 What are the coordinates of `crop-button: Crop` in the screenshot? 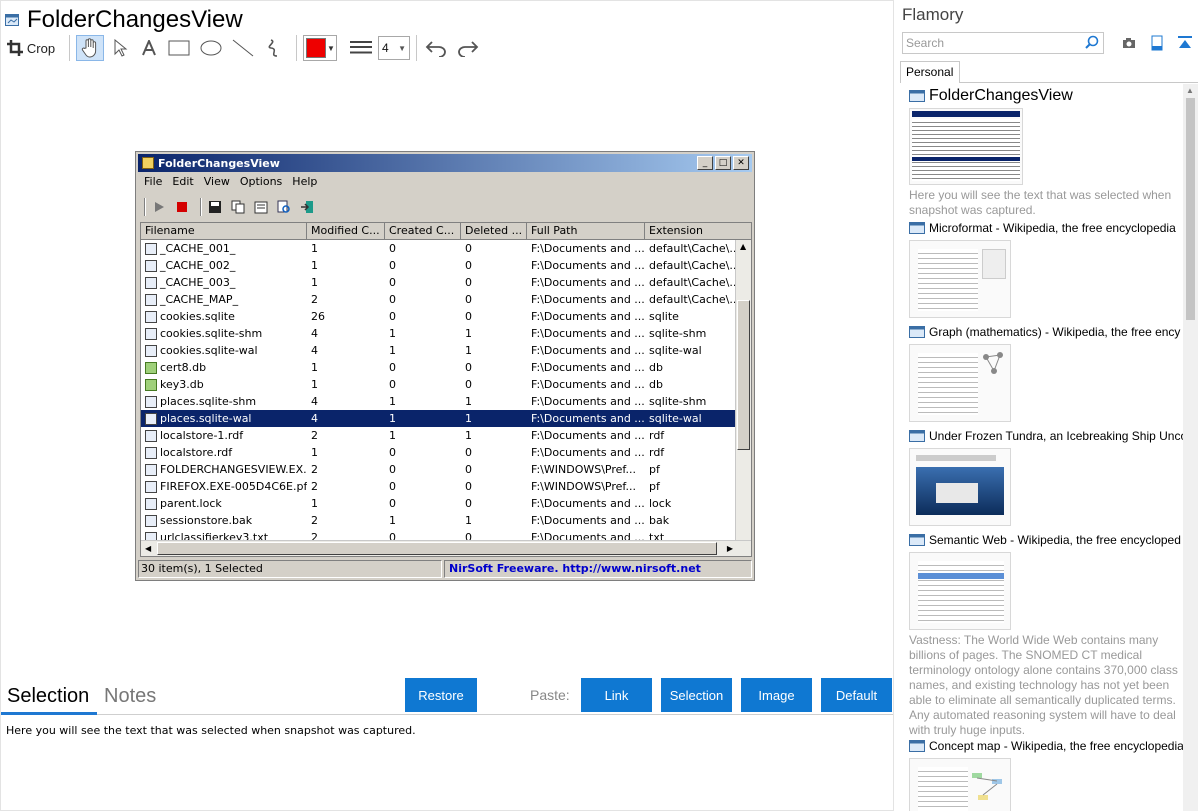 It's located at (31, 48).